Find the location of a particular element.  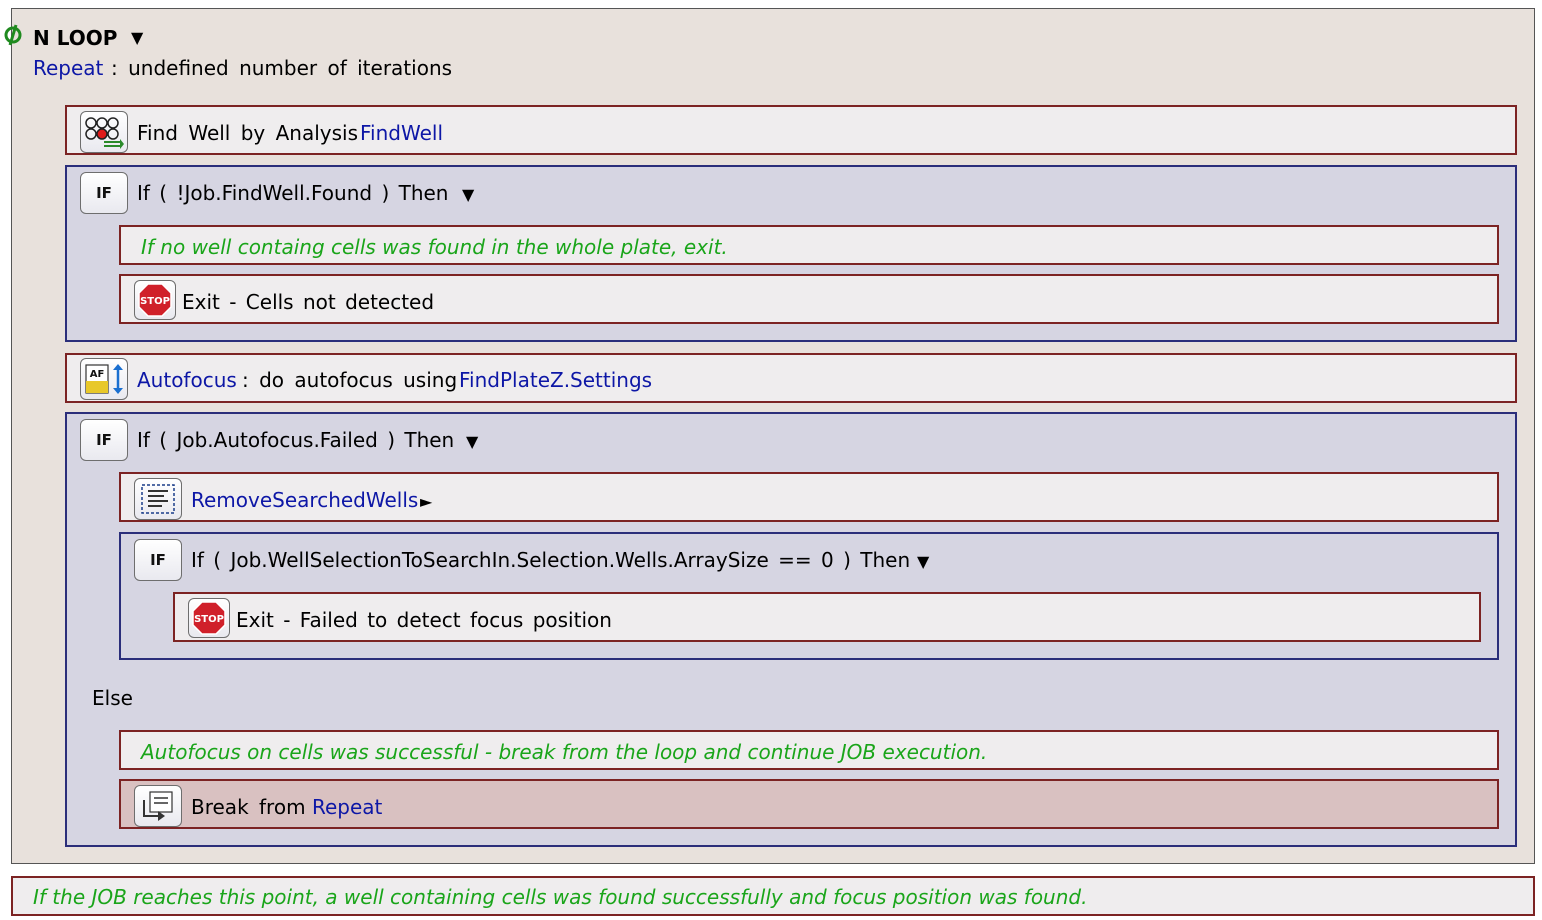

autofocus-link: Autofocus is located at coordinates (187, 380).